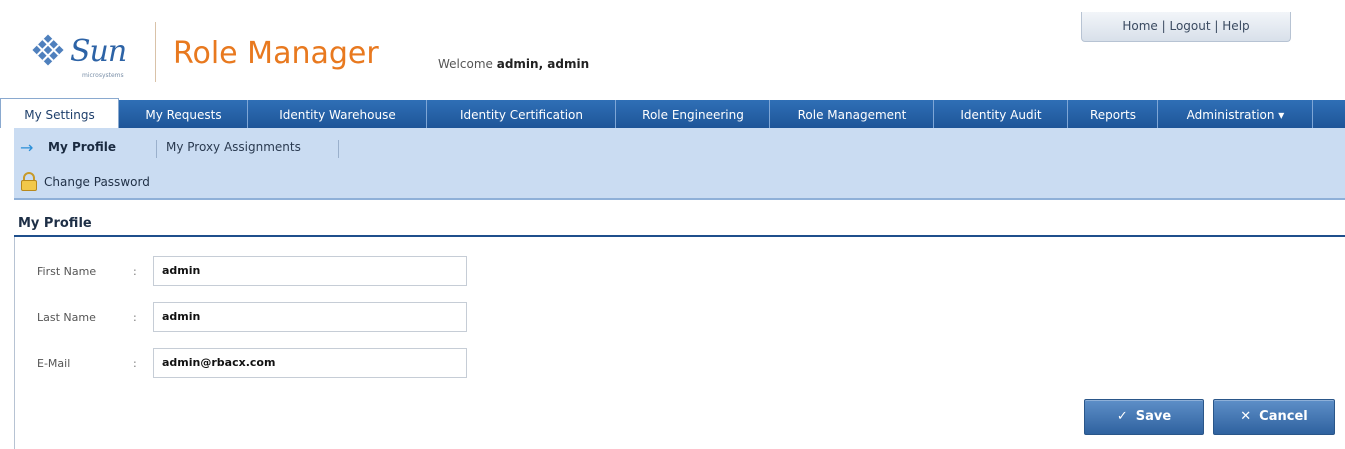 The height and width of the screenshot is (449, 1345). I want to click on cancel-button: ✕ Cancel, so click(1274, 417).